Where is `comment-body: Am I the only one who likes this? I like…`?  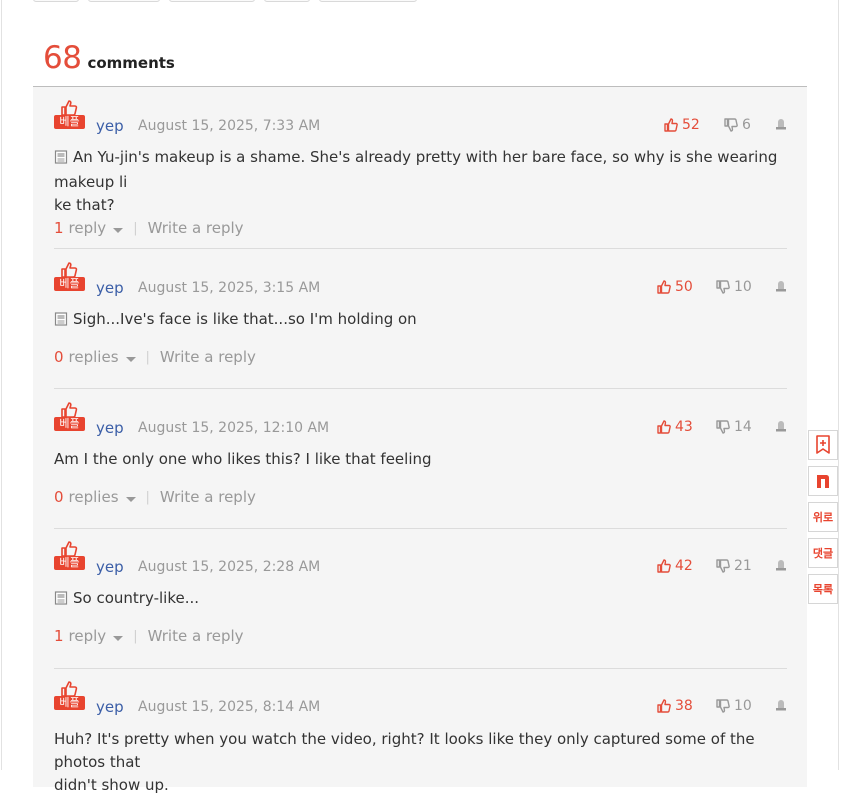 comment-body: Am I the only one who likes this? I like… is located at coordinates (420, 459).